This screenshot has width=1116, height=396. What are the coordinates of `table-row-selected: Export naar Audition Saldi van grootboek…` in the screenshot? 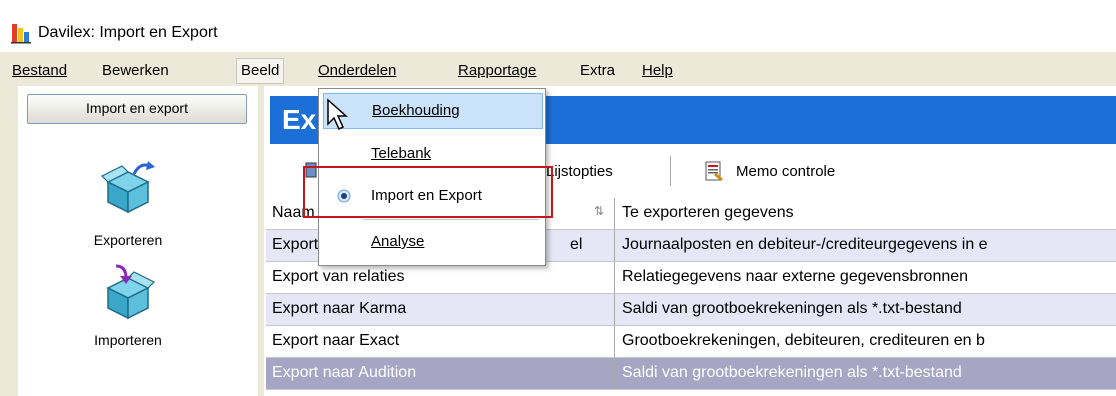 It's located at (691, 374).